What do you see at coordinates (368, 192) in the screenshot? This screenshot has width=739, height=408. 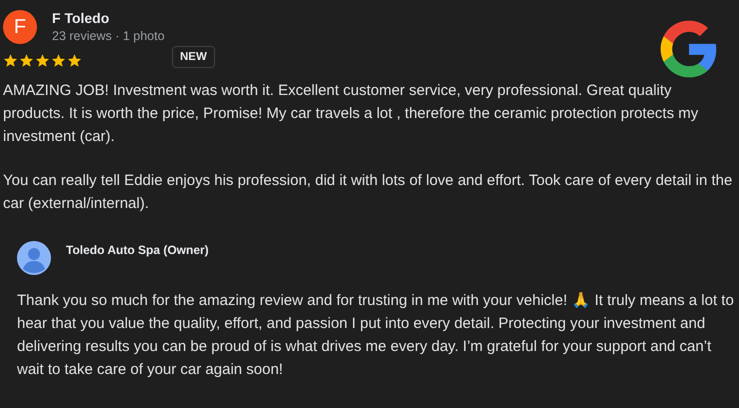 I see `review-text: You can really tell Eddie enjoys his profession, did it with lots of love and effort. Took care of every detail in the car (external/internal).` at bounding box center [368, 192].